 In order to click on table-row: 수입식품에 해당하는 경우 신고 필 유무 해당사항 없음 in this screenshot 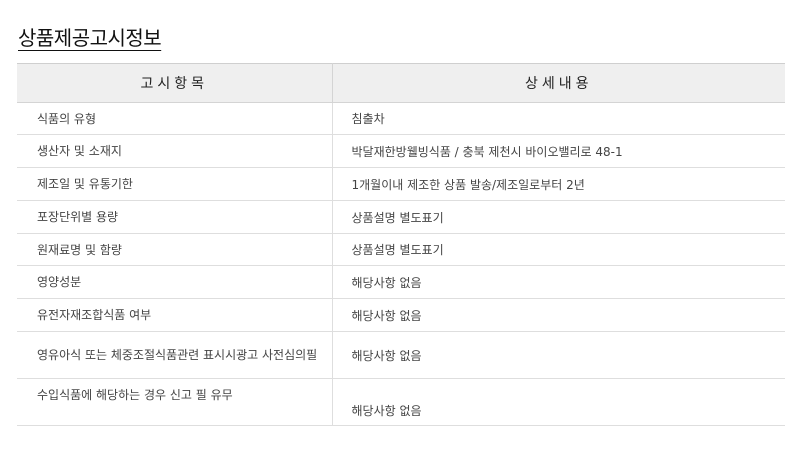, I will do `click(401, 402)`.